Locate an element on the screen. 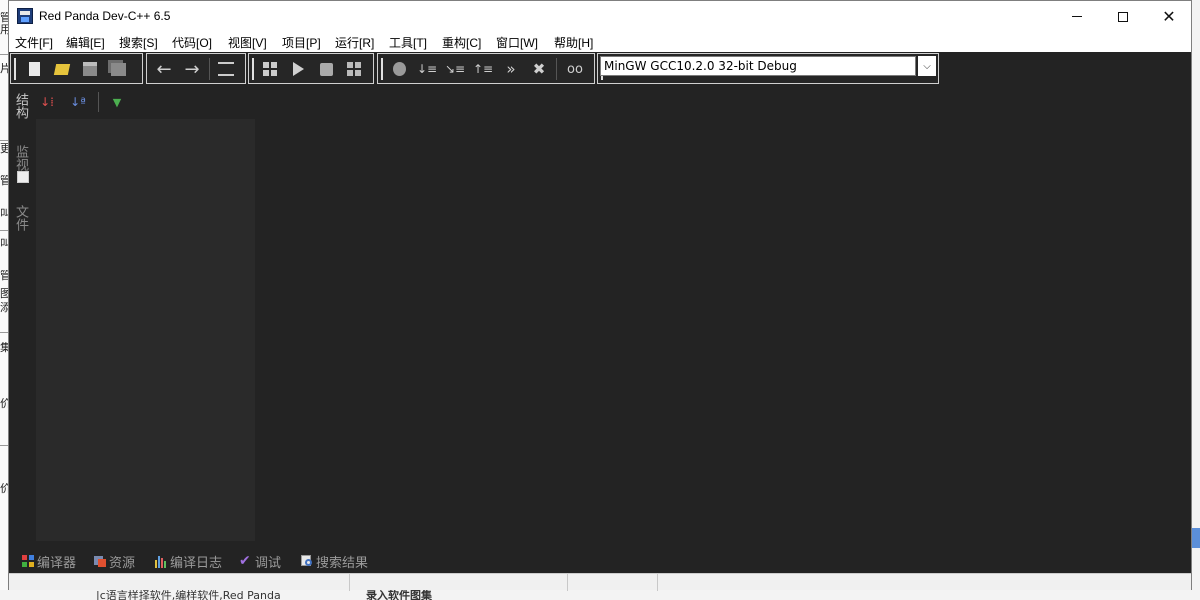 This screenshot has width=1200, height=600. hierarchy-icon: ▼ is located at coordinates (117, 102).